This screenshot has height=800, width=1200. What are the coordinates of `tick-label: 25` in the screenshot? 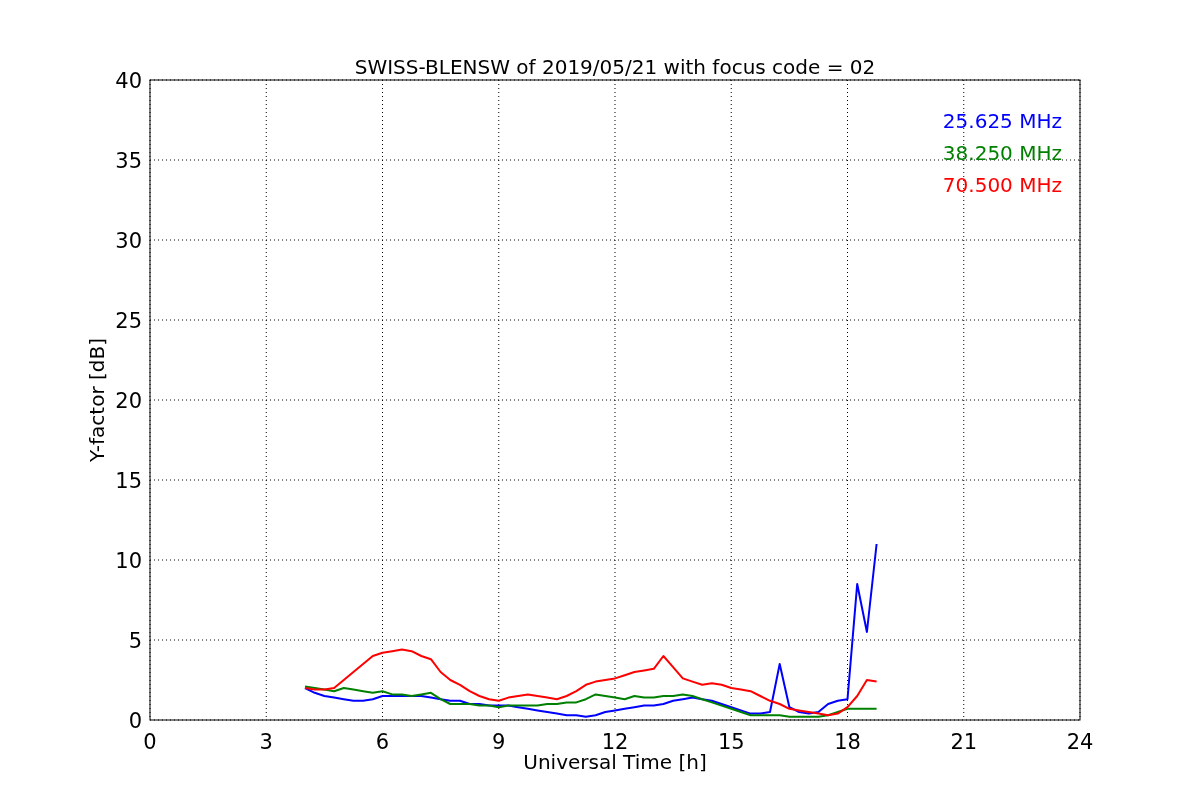 It's located at (128, 321).